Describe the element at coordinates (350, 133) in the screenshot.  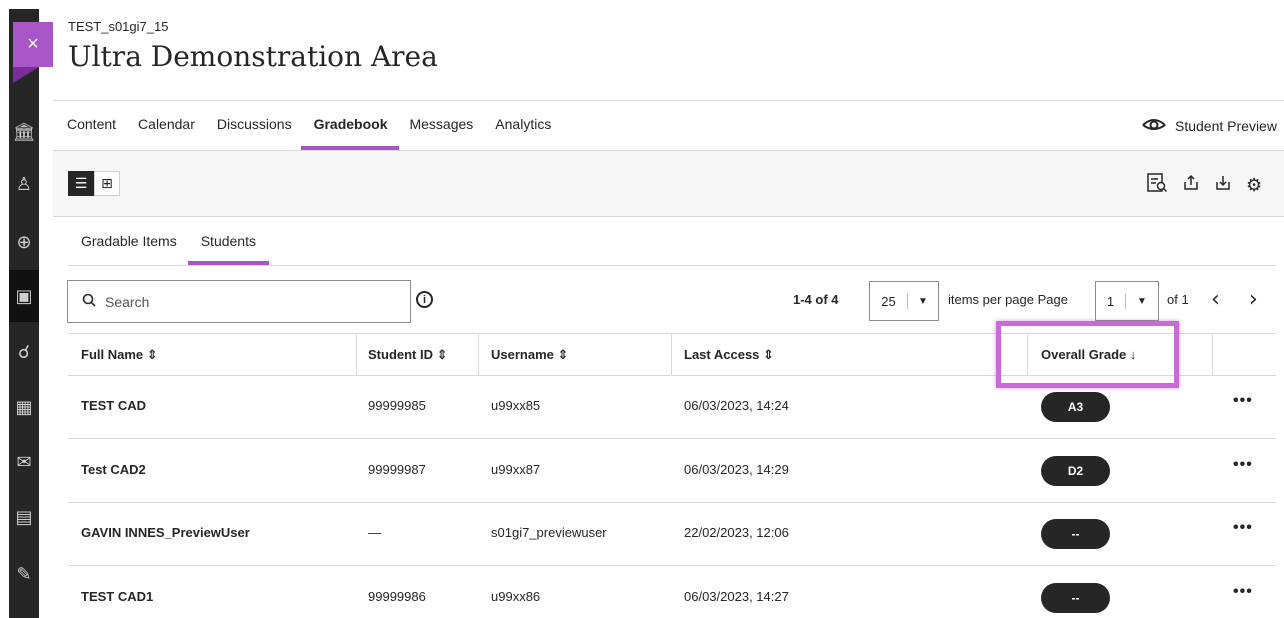
I see `tab-gradebook: Gradebook` at that location.